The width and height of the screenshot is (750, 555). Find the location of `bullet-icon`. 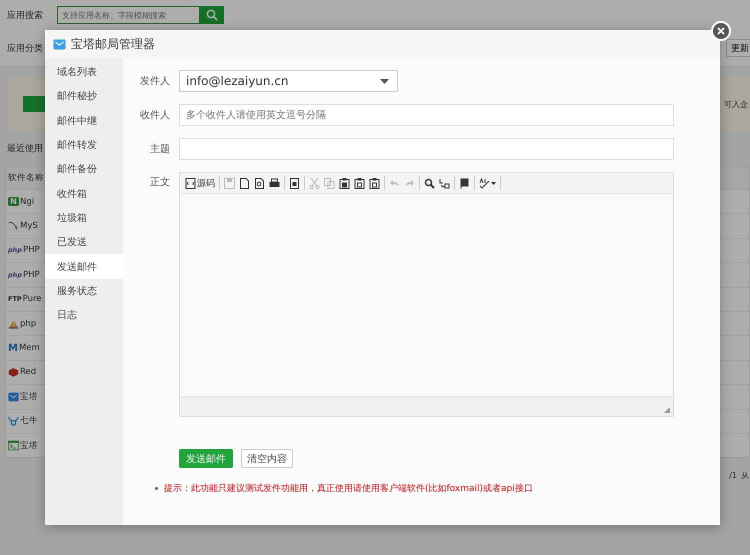

bullet-icon is located at coordinates (156, 488).